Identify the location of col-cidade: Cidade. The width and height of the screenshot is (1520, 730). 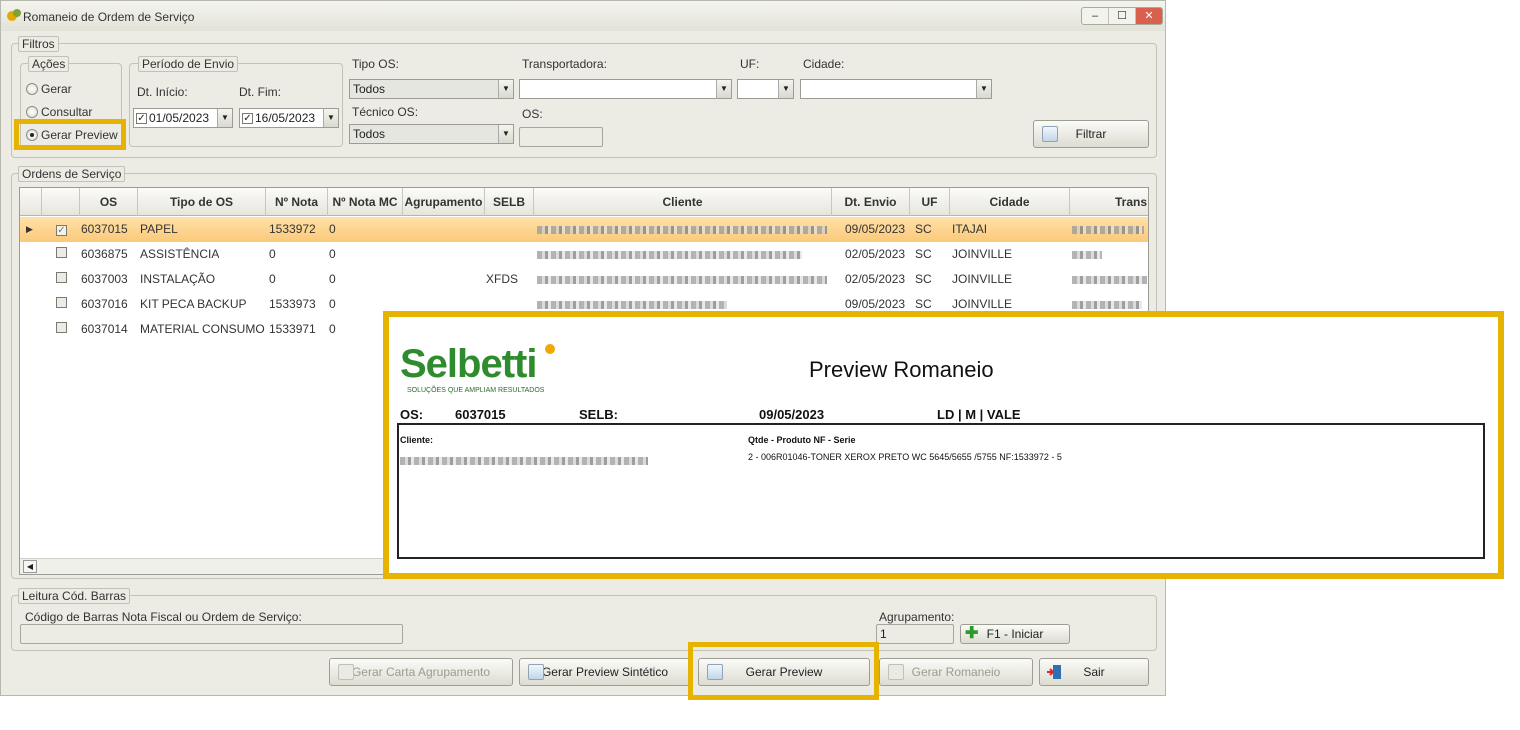
(1010, 202).